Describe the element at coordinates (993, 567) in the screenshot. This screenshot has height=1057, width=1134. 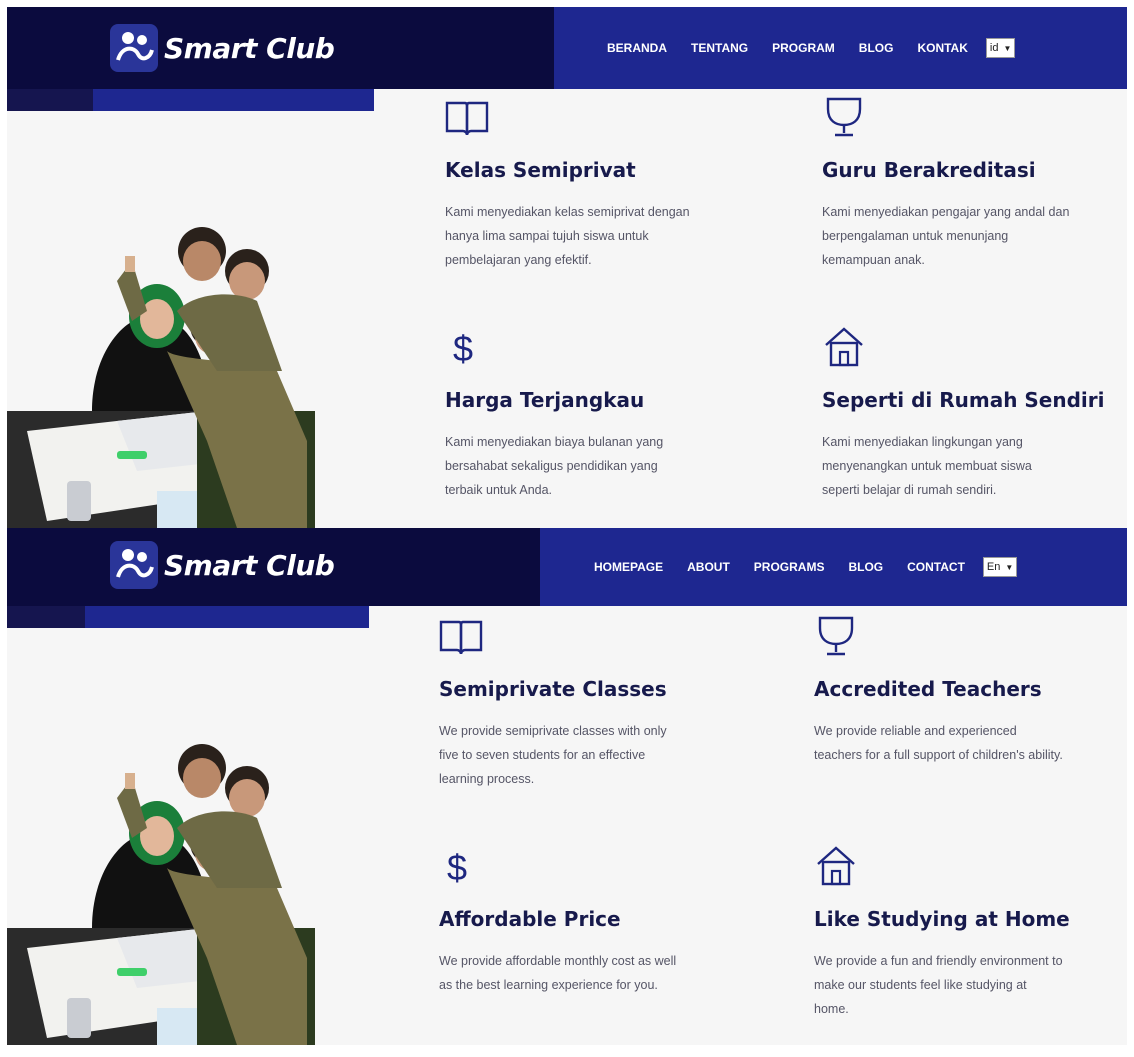
I see `language-select-value: En` at that location.